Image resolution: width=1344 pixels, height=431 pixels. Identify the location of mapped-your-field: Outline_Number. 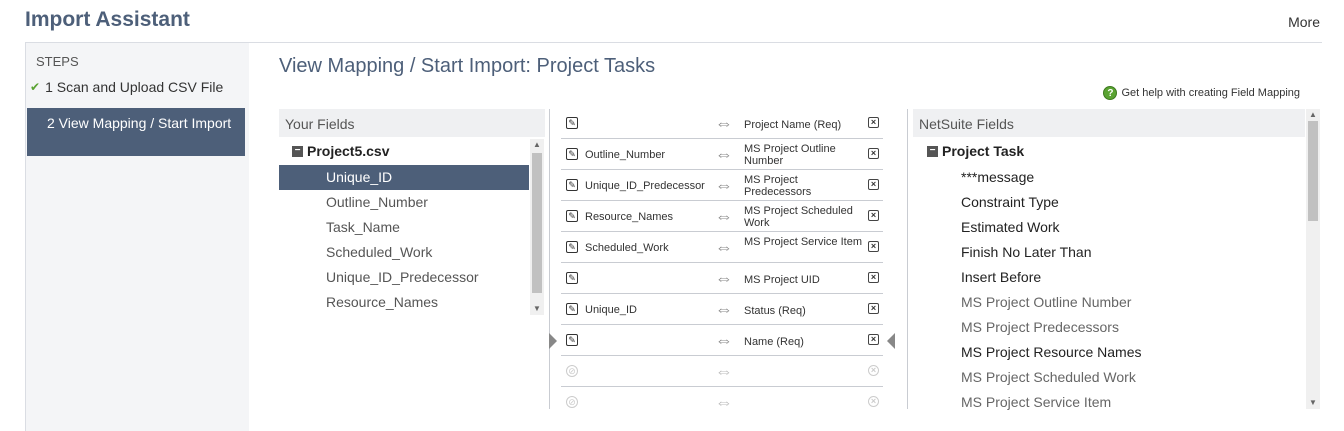
(625, 155).